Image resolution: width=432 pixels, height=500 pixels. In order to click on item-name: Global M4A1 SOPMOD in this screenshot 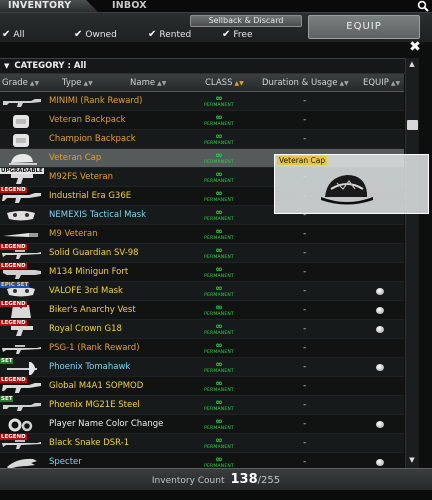, I will do `click(96, 386)`.